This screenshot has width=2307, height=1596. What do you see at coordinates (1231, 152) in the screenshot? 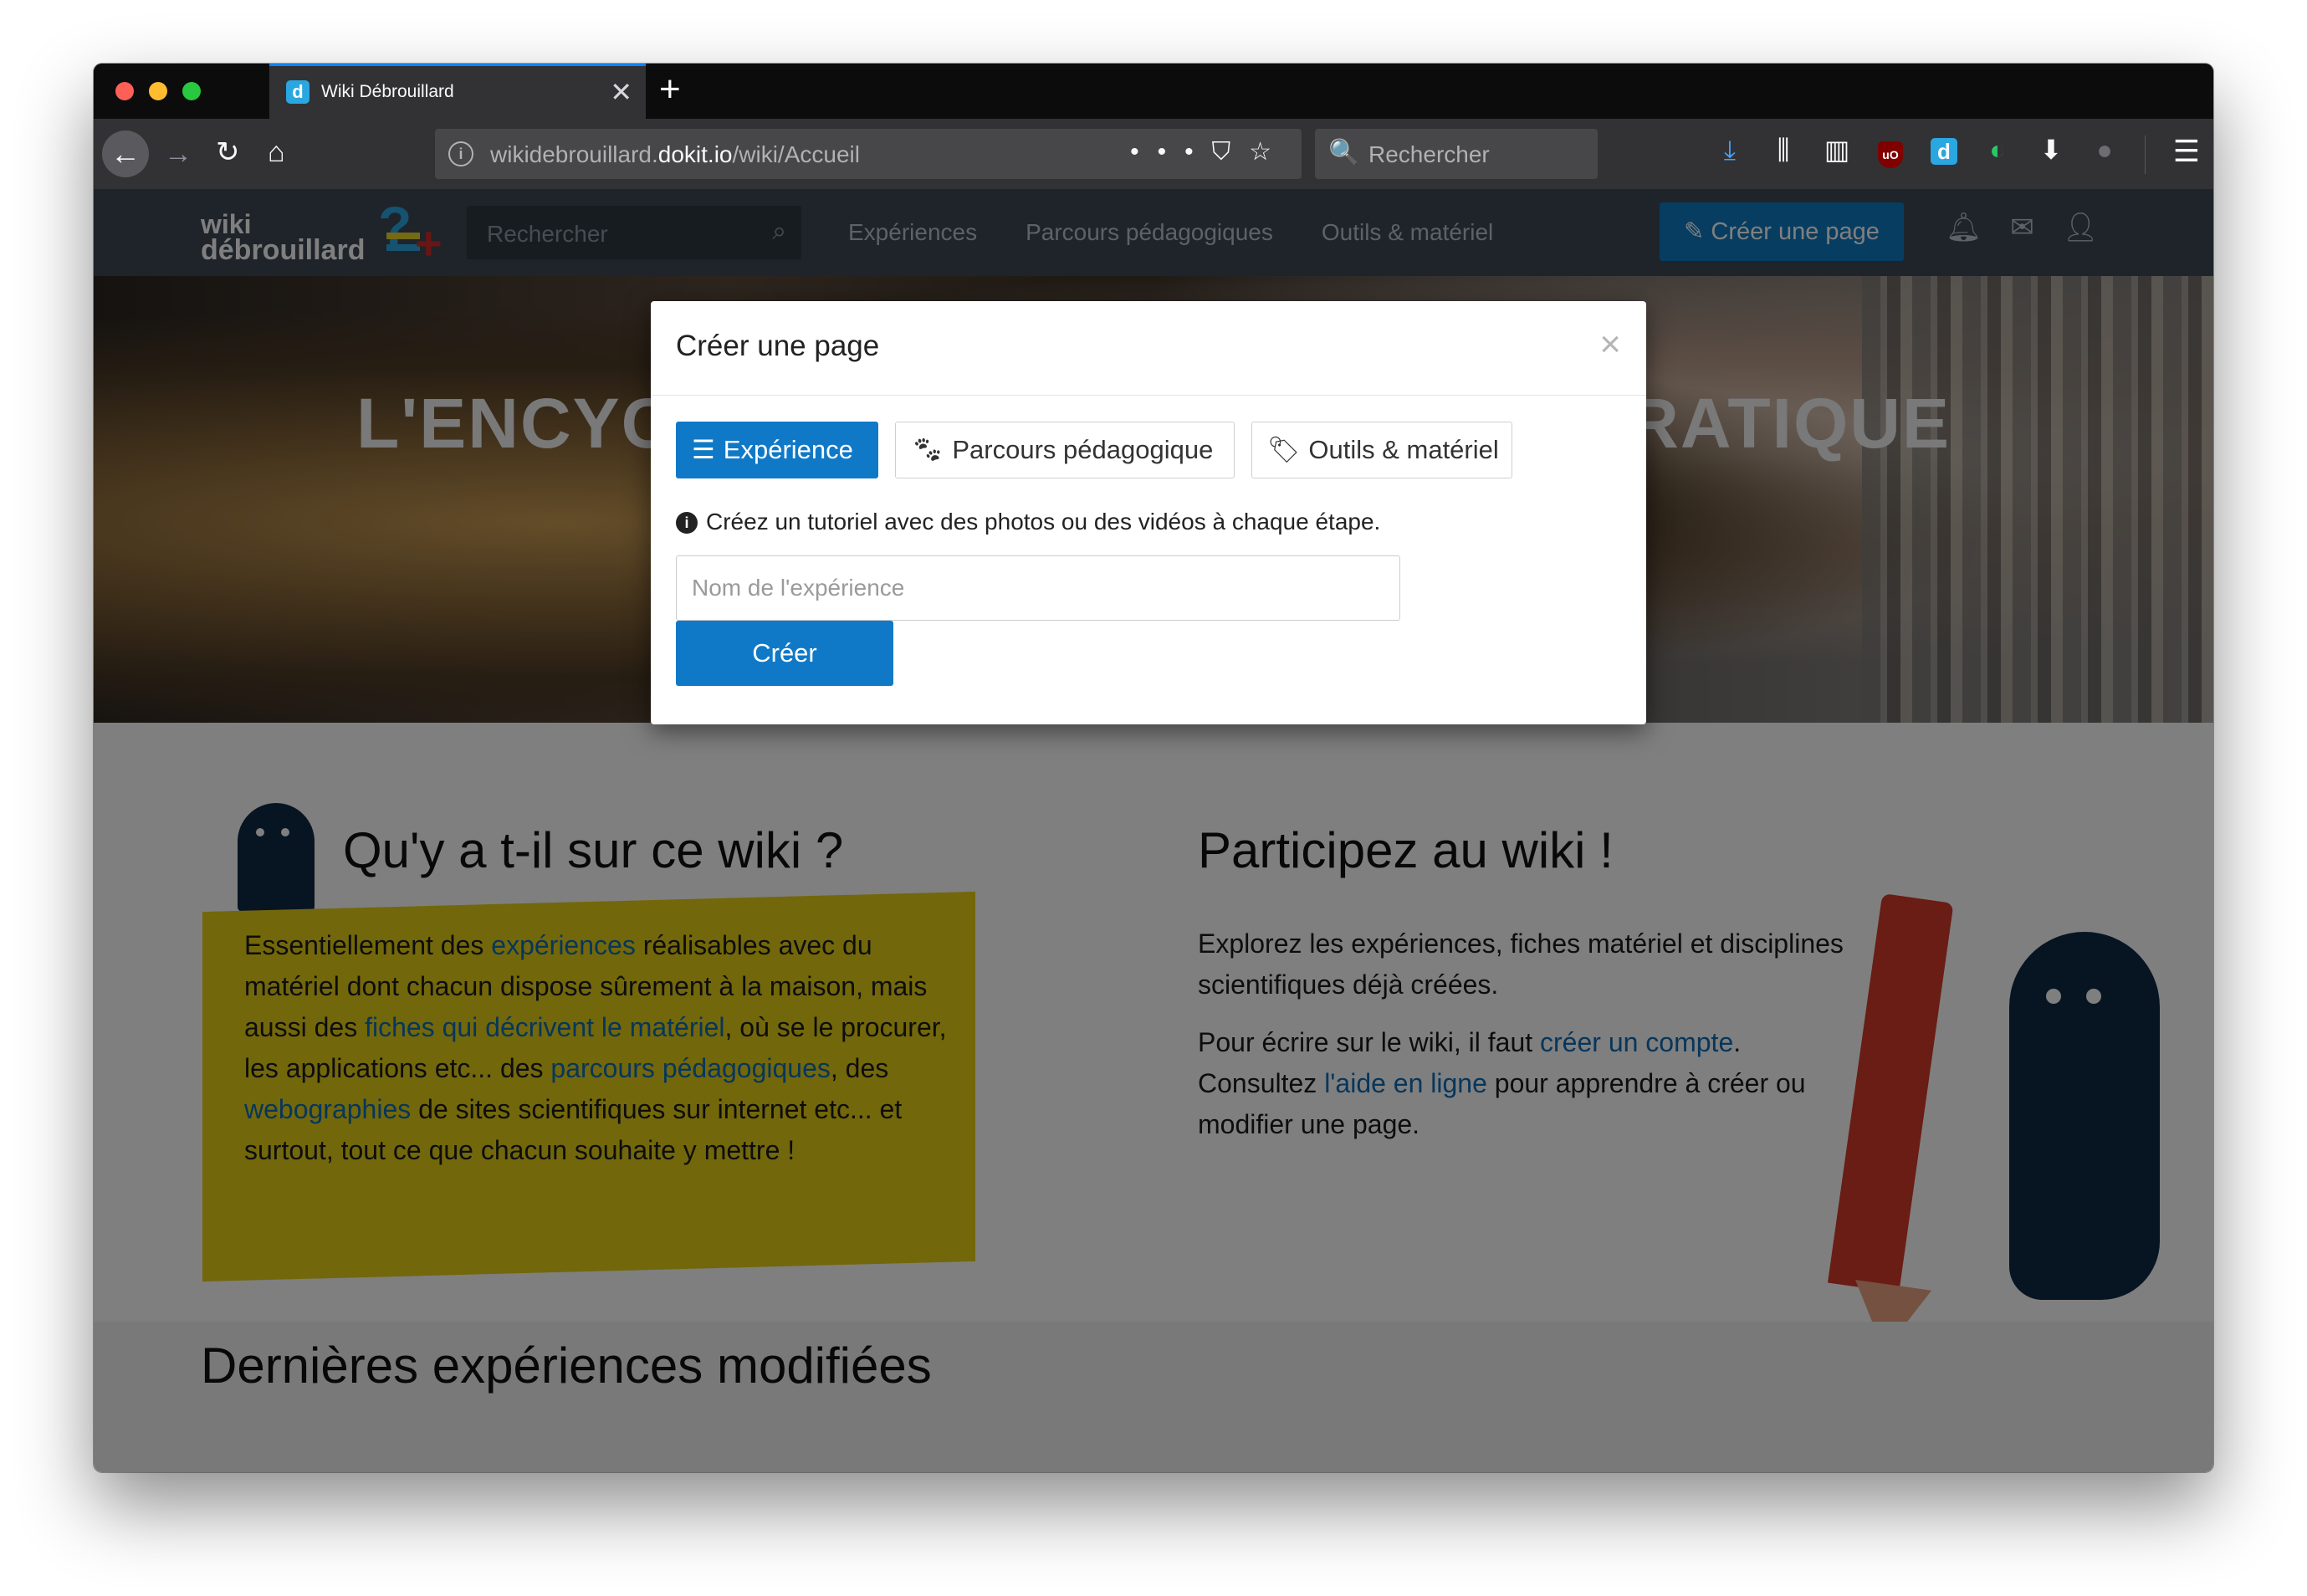
I see `pocket-icon: ⛉` at bounding box center [1231, 152].